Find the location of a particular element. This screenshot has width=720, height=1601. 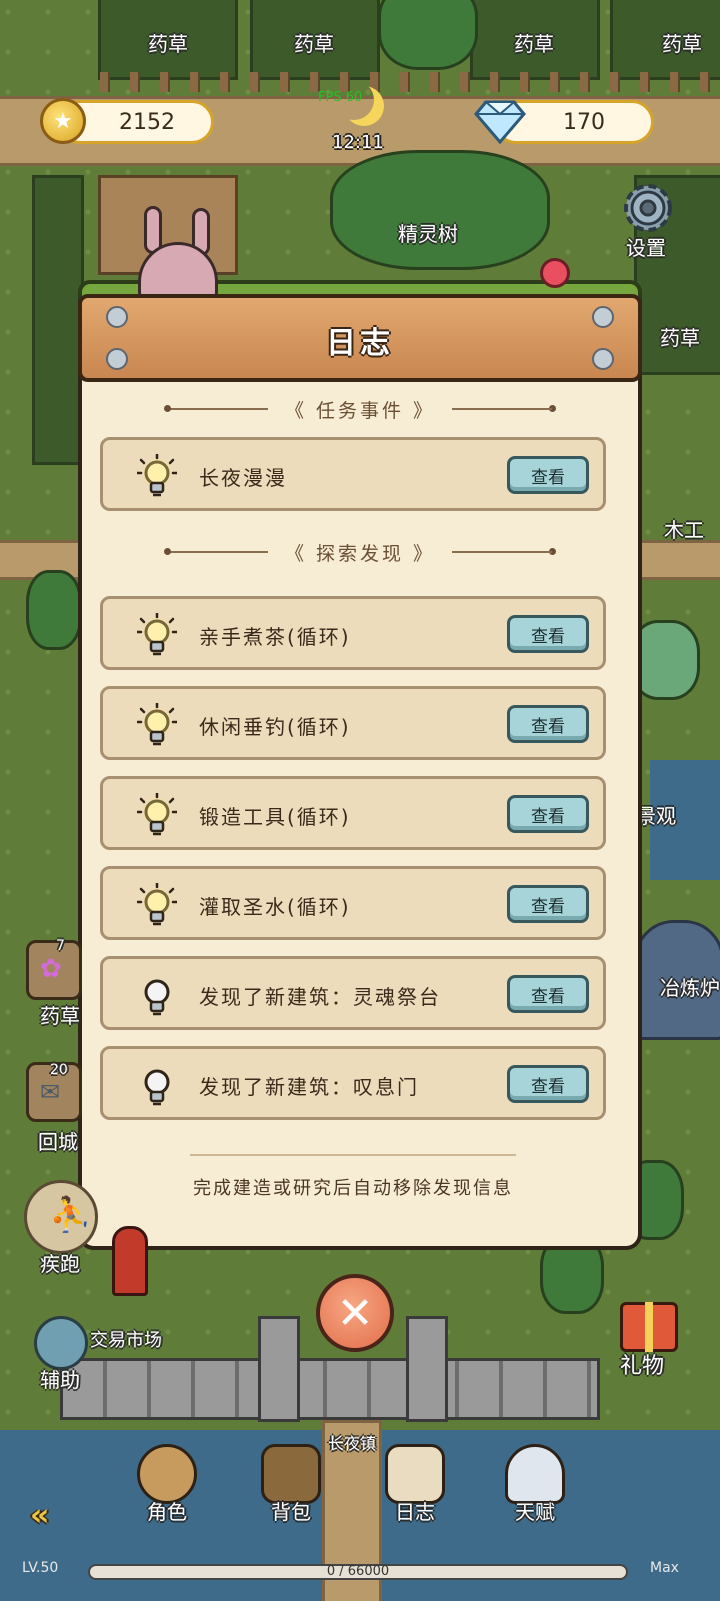

collapse-arrows-icon: « is located at coordinates (60, 1515).